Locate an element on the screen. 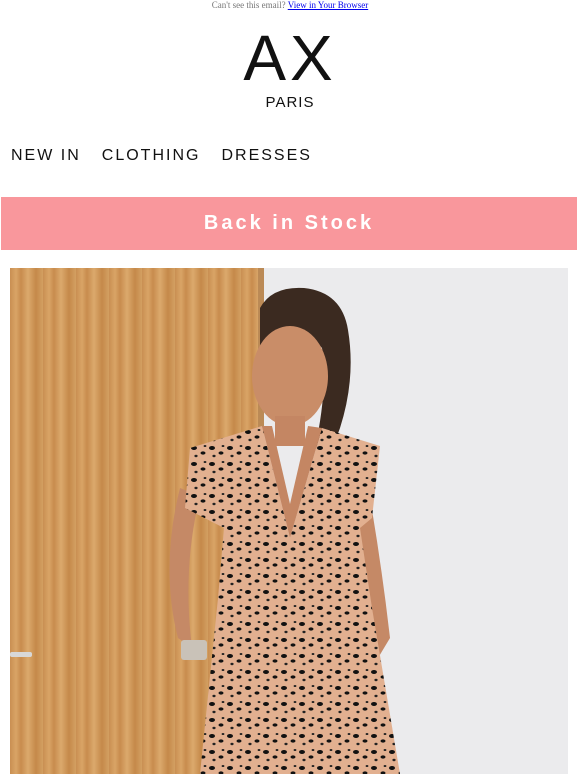 The height and width of the screenshot is (774, 580). main-nav: NEW IN CLOTHING DRESSES is located at coordinates (161, 156).